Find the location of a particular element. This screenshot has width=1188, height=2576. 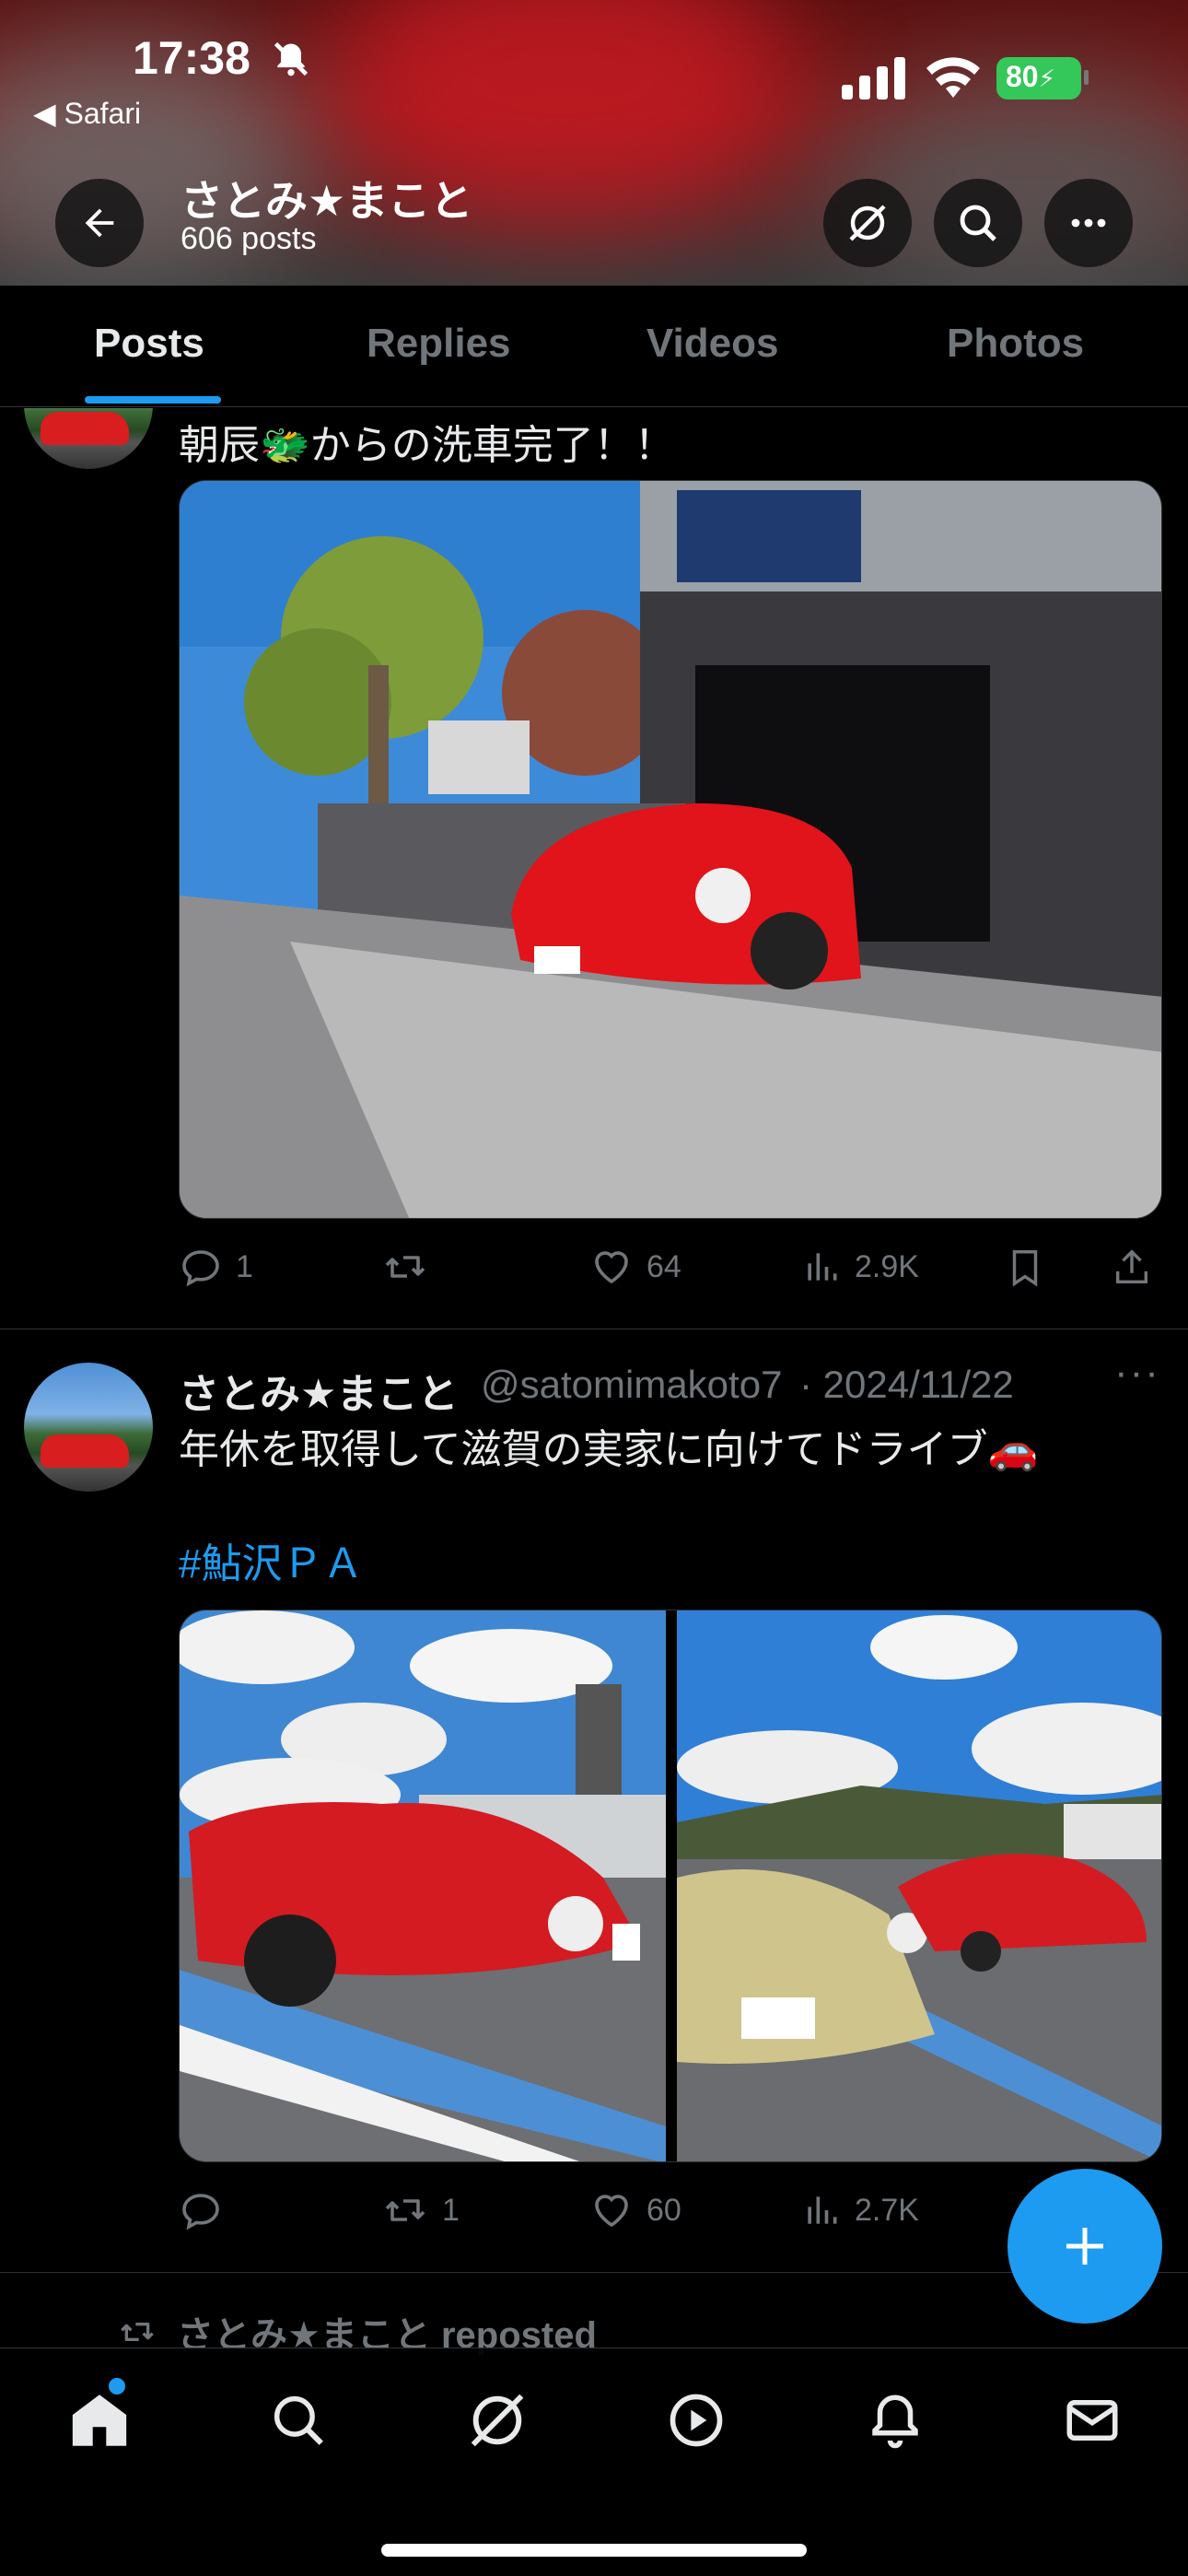

post-author-name: さとみ★まこと is located at coordinates (318, 1390).